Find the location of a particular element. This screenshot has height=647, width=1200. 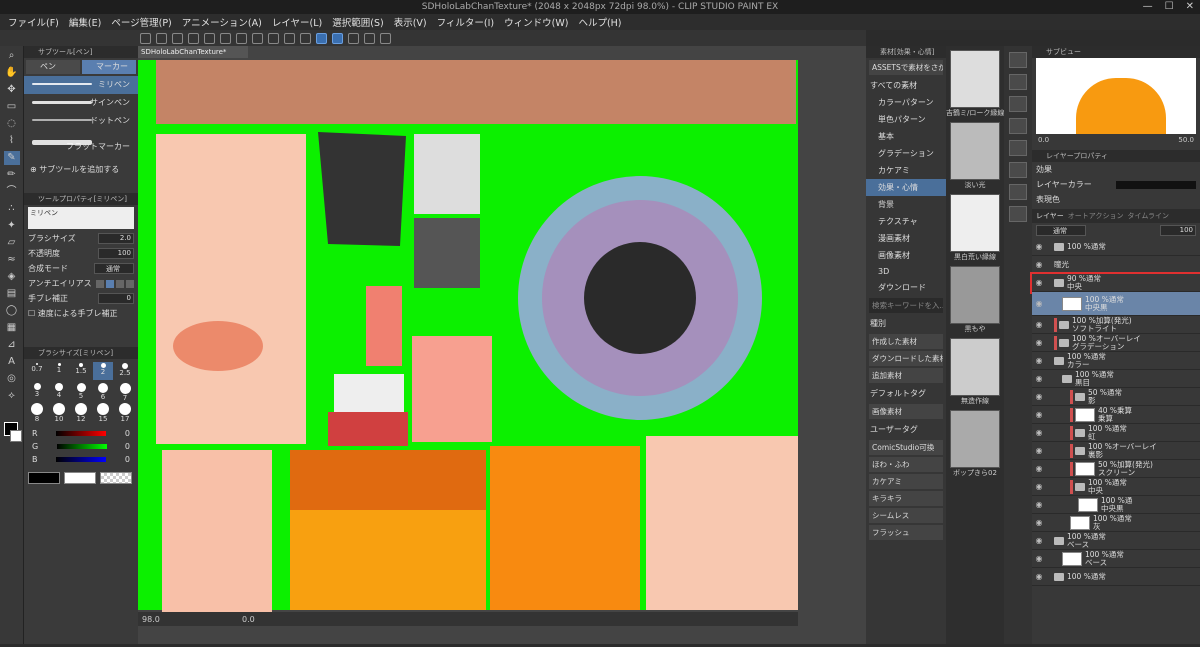

menu-help: ヘルプ(H) is located at coordinates (599, 22).